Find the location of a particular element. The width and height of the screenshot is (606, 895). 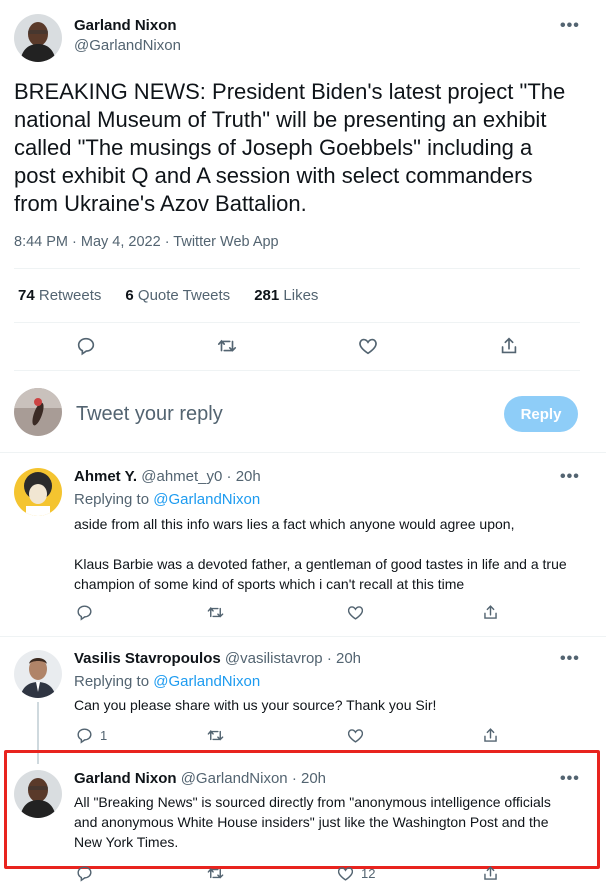

reply-input: Tweet your reply is located at coordinates (149, 414).